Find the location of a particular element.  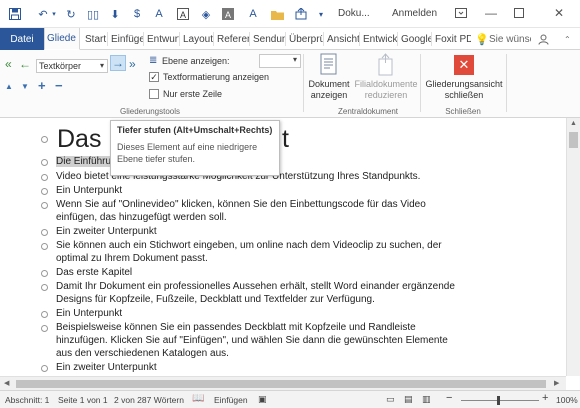

tab-references: Referen is located at coordinates (232, 39).